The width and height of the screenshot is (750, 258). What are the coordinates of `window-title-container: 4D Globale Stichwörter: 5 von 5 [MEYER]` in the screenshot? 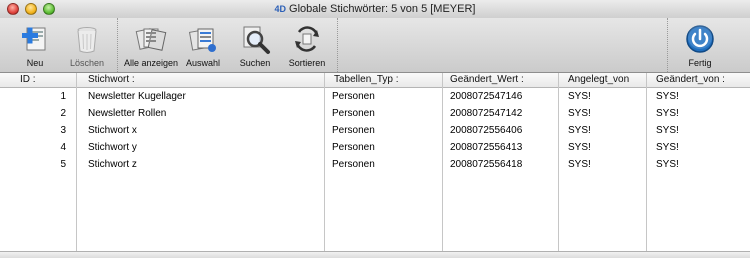 It's located at (375, 9).